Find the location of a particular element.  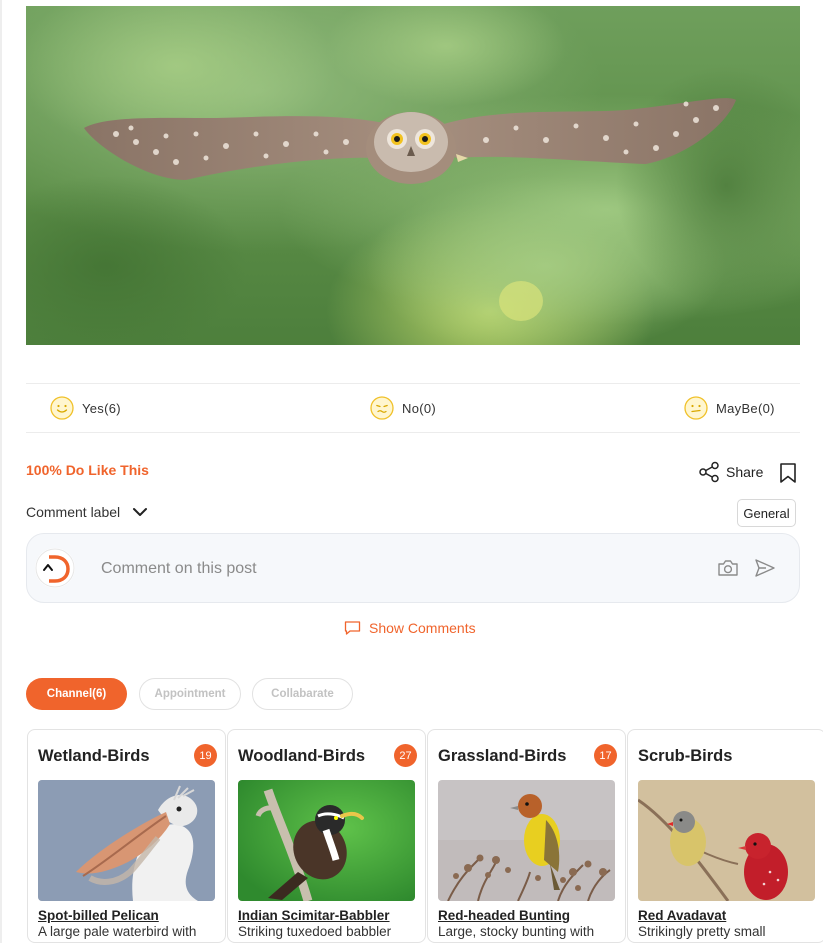

channel-bird-description: A large pale waterbird with is located at coordinates (117, 931).